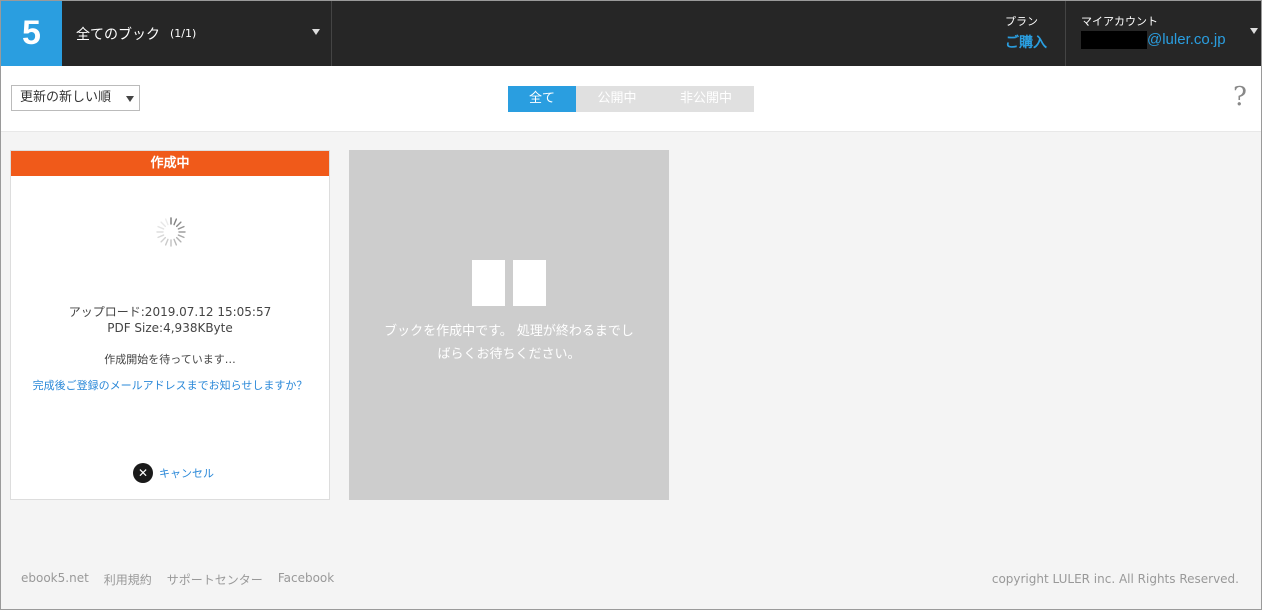 This screenshot has width=1262, height=610. What do you see at coordinates (617, 99) in the screenshot?
I see `tab-public: 公開中` at bounding box center [617, 99].